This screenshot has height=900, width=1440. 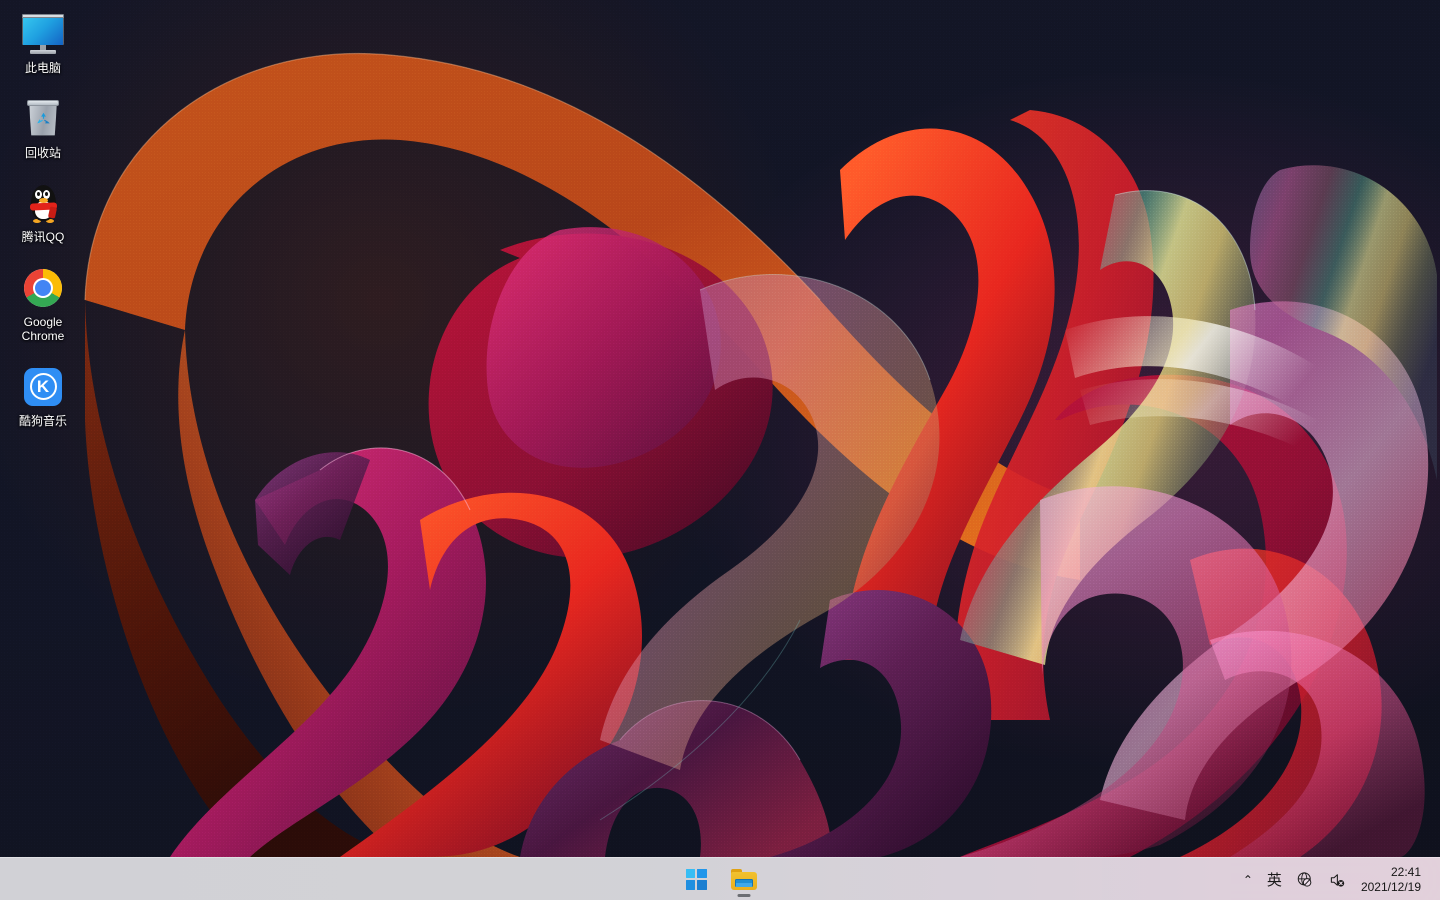 I want to click on desktop-icon-google-chrome: Google Chrome, so click(x=43, y=303).